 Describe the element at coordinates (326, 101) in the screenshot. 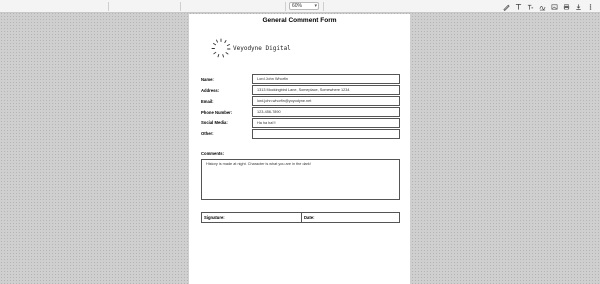

I see `email-field: lord.john.whorfin@yoyodyne.net` at that location.